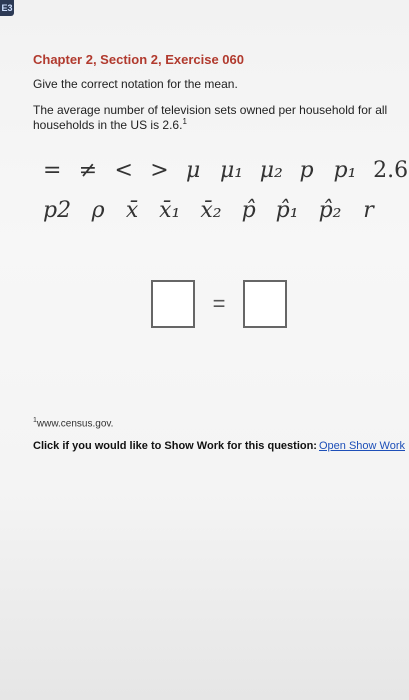 The width and height of the screenshot is (409, 700). I want to click on symbol-p2-button: p2, so click(57, 210).